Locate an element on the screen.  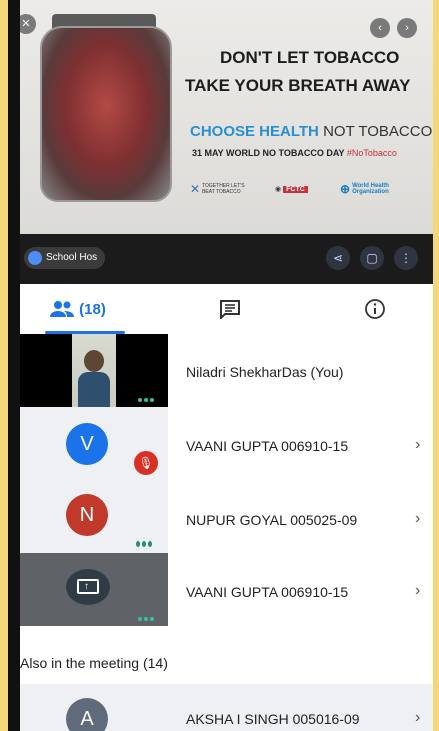
lungs-jar-image is located at coordinates (106, 114).